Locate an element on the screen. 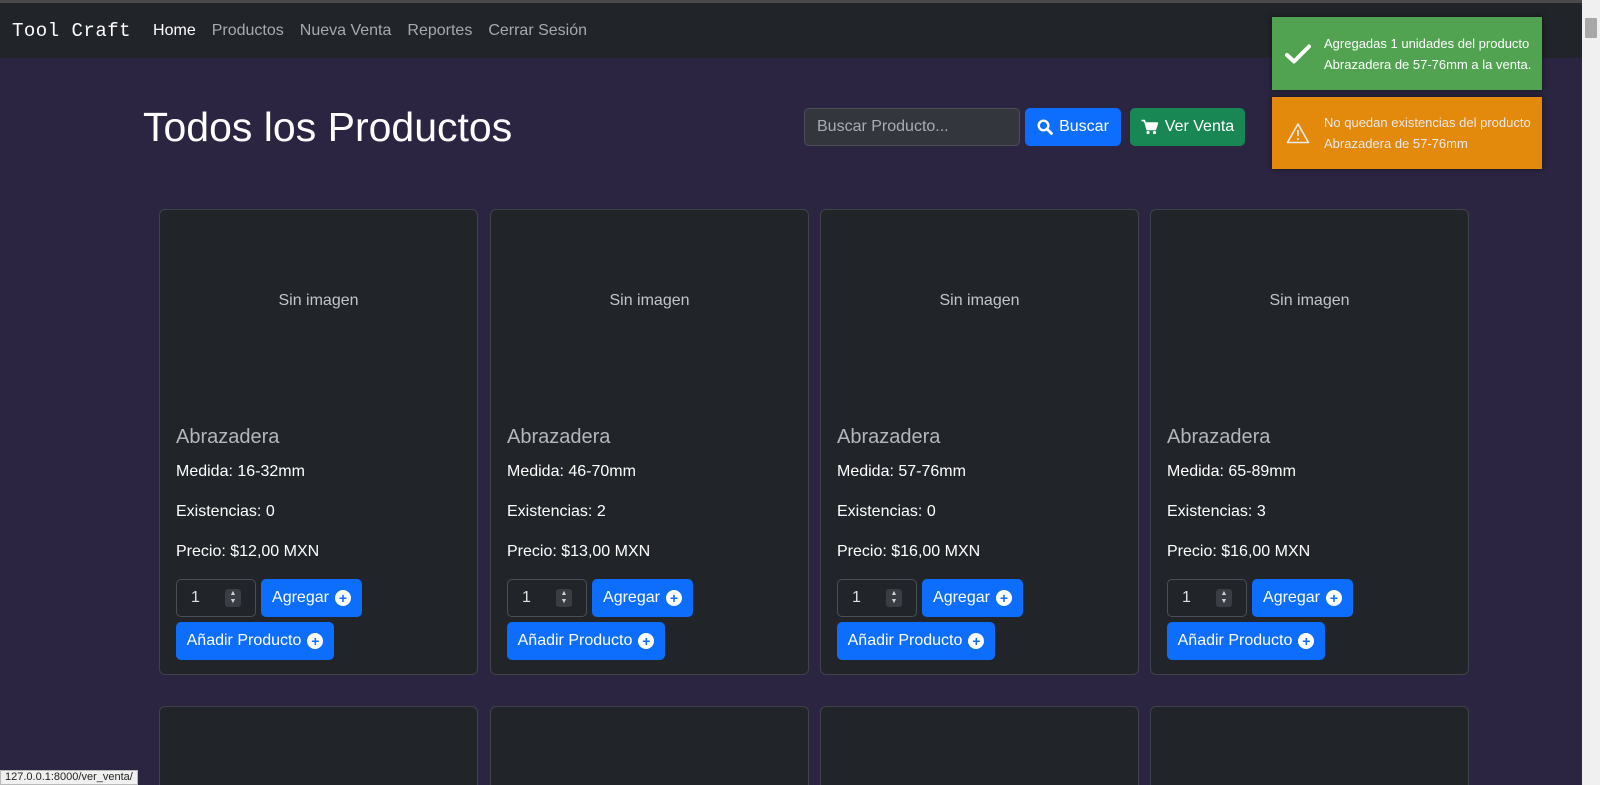  nav-productos: Productos is located at coordinates (248, 31).